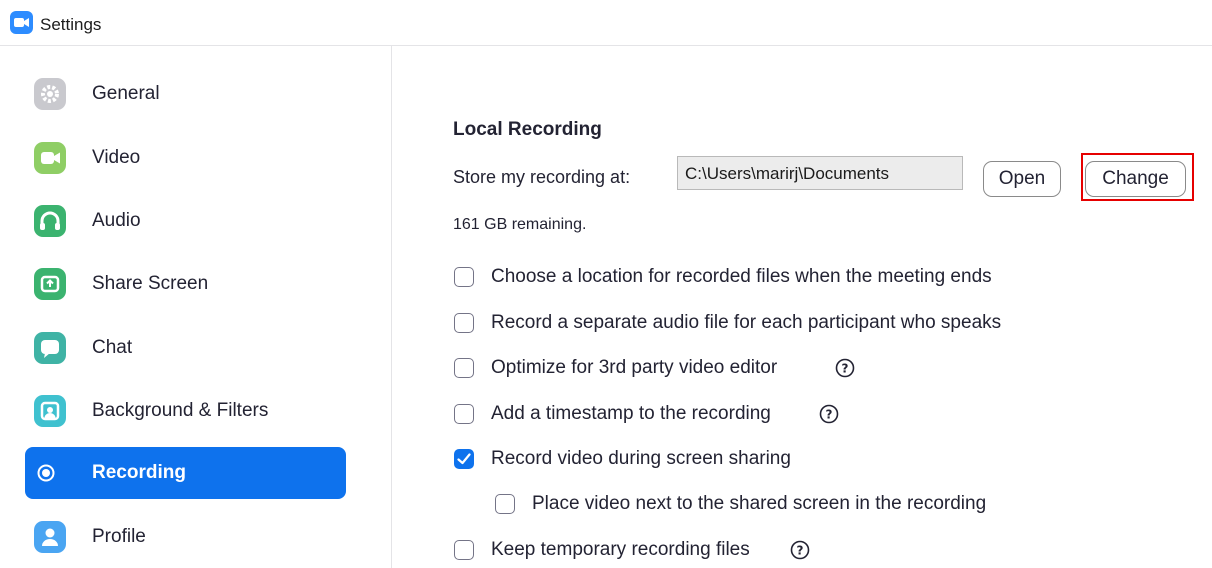 Image resolution: width=1212 pixels, height=568 pixels. I want to click on option-add-timestamp: Add a timestamp to the recording ?, so click(664, 416).